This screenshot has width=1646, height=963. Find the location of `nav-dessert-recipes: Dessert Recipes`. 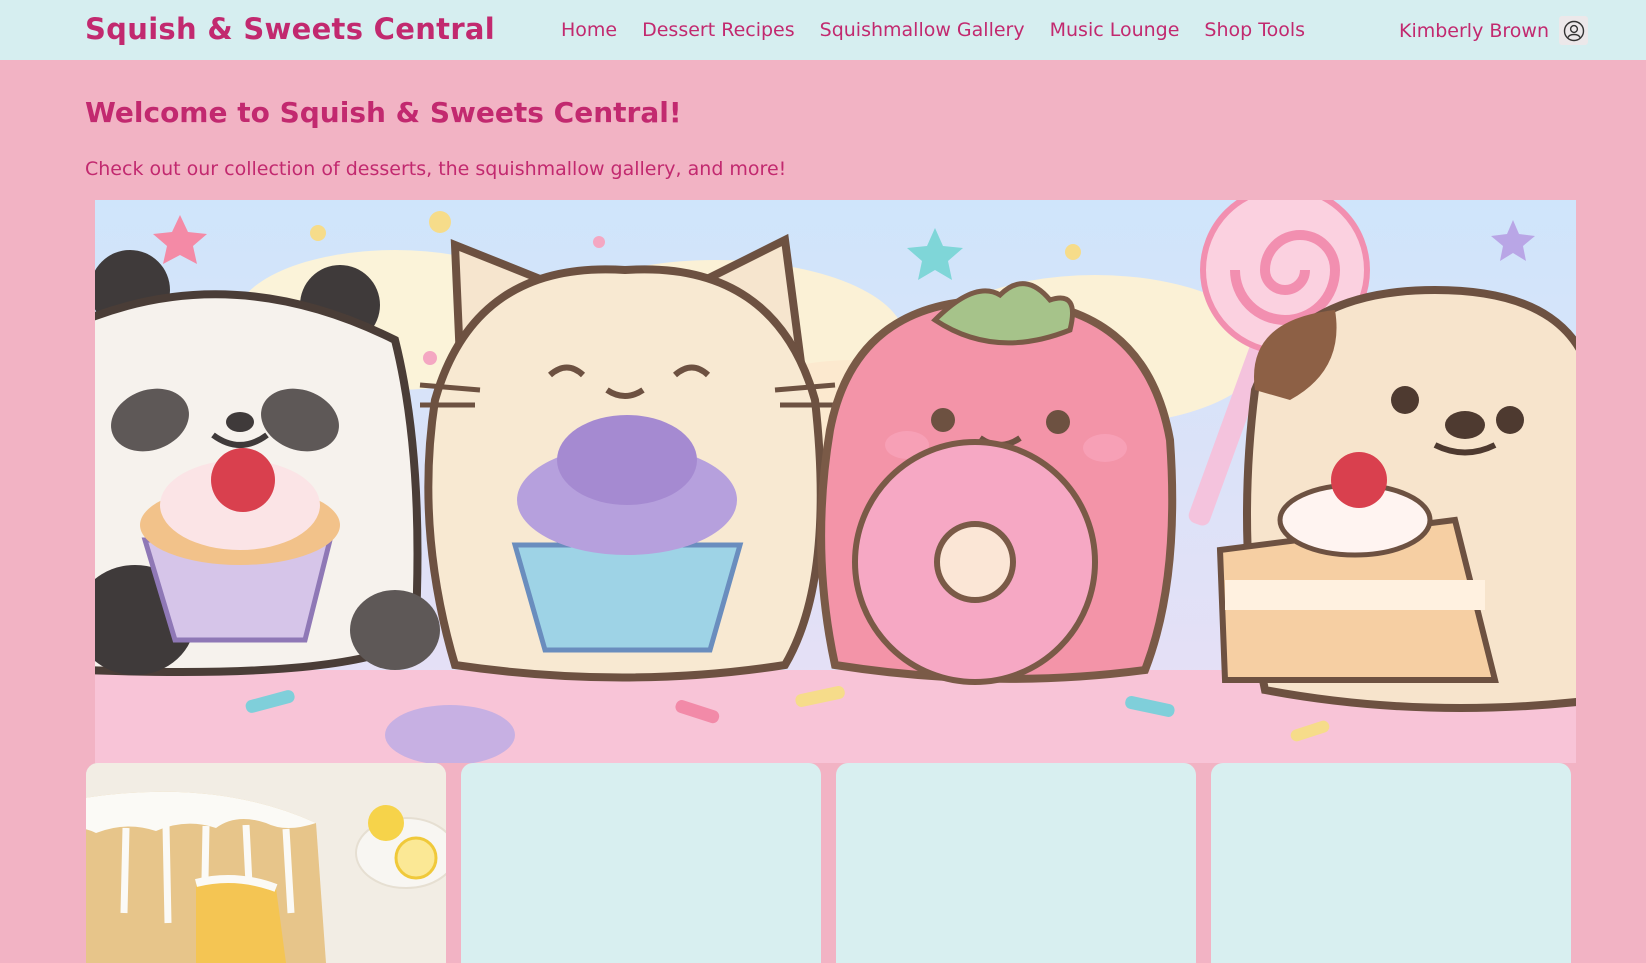

nav-dessert-recipes: Dessert Recipes is located at coordinates (718, 30).